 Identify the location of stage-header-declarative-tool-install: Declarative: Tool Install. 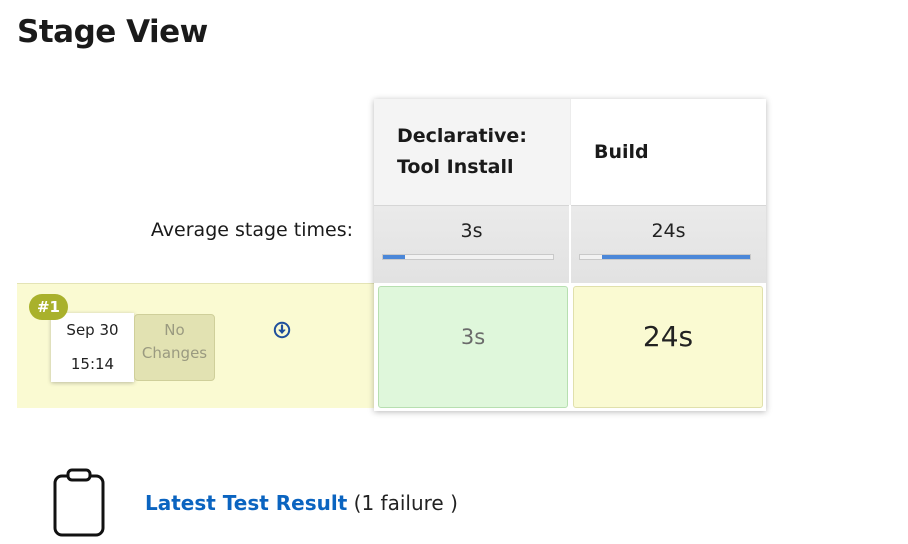
(472, 152).